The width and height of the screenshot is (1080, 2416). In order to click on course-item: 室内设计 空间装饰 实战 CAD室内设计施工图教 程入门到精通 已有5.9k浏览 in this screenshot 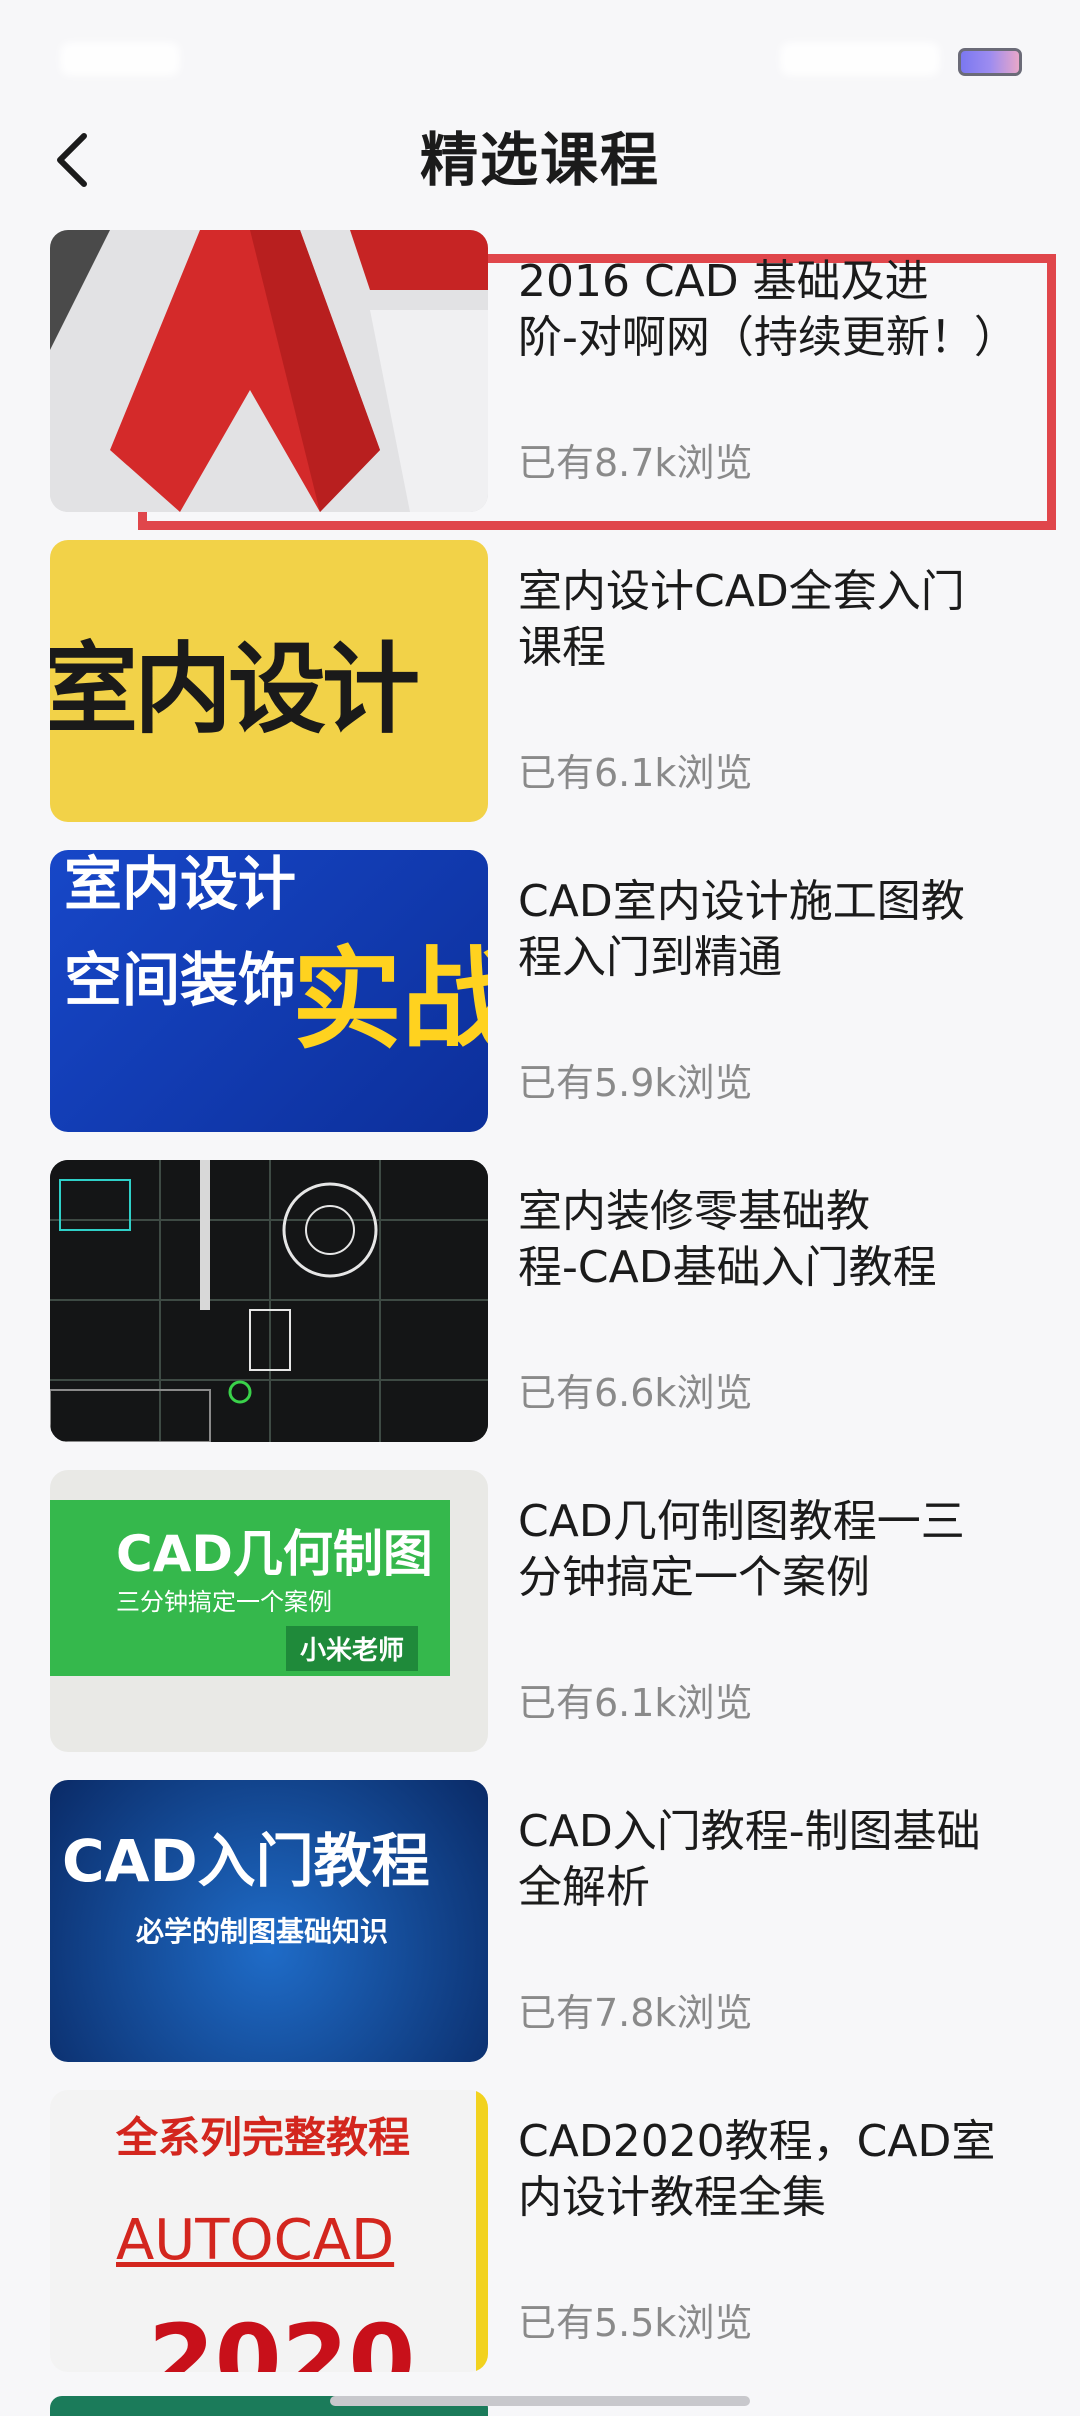, I will do `click(540, 989)`.